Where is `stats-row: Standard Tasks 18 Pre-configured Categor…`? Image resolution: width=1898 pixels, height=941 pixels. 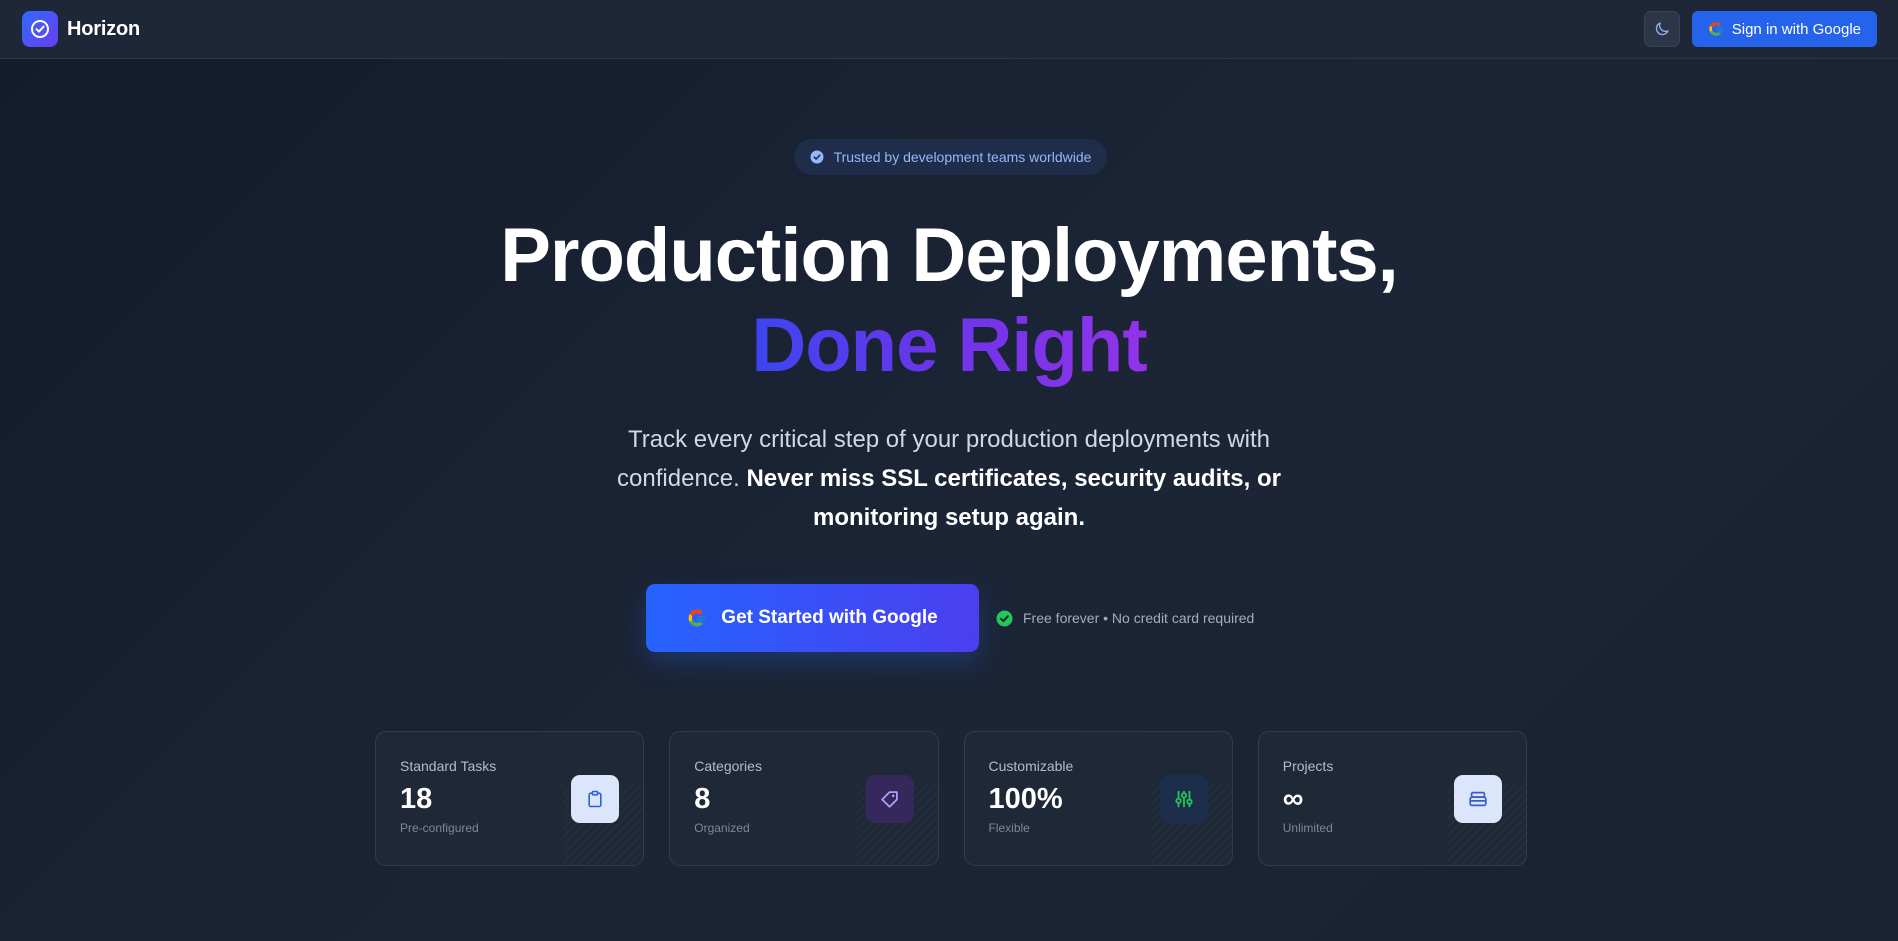
stats-row: Standard Tasks 18 Pre-configured Categor… is located at coordinates (951, 798).